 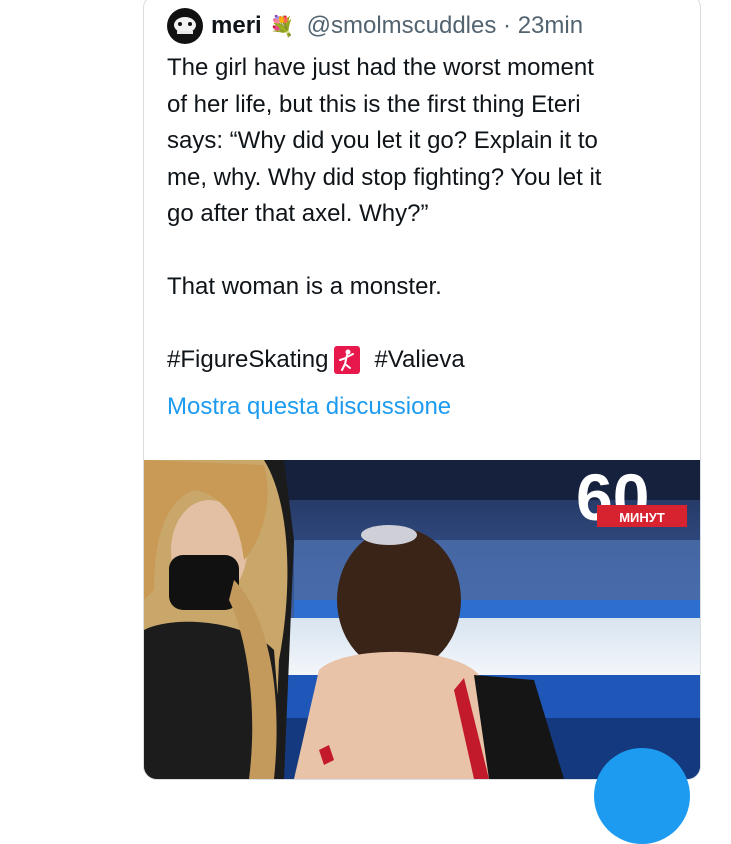 What do you see at coordinates (309, 407) in the screenshot?
I see `show-thread-link: Mostra questa discussione` at bounding box center [309, 407].